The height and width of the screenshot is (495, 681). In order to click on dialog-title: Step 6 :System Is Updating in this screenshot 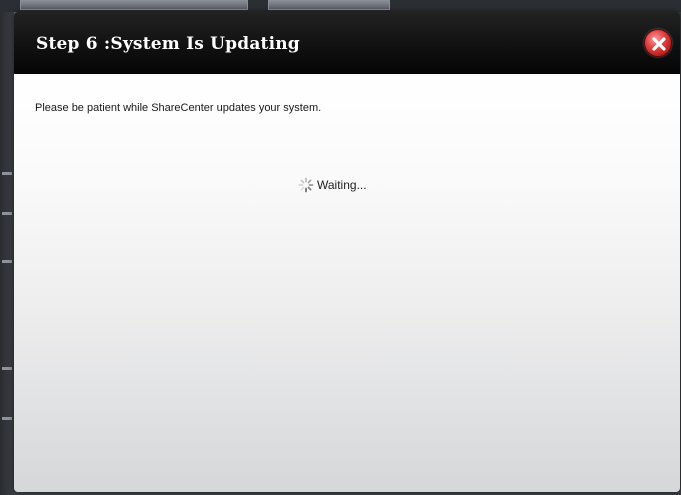, I will do `click(168, 44)`.